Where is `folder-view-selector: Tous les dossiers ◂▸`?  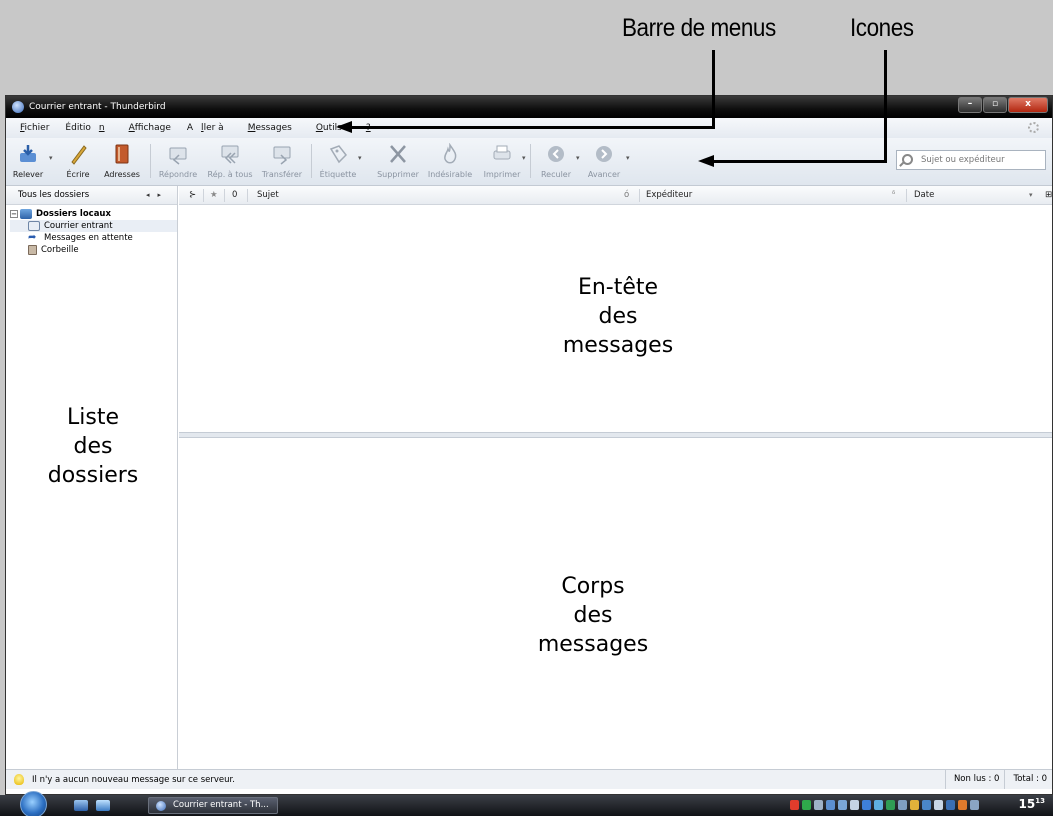 folder-view-selector: Tous les dossiers ◂▸ is located at coordinates (91, 195).